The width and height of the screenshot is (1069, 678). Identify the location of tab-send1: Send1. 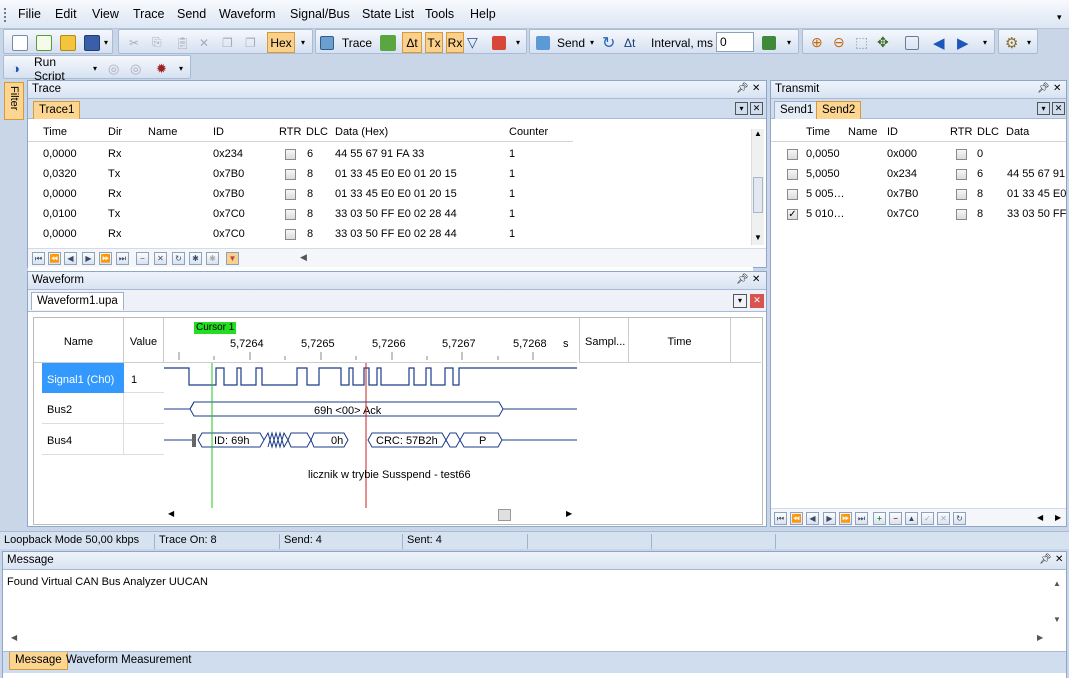
(797, 110).